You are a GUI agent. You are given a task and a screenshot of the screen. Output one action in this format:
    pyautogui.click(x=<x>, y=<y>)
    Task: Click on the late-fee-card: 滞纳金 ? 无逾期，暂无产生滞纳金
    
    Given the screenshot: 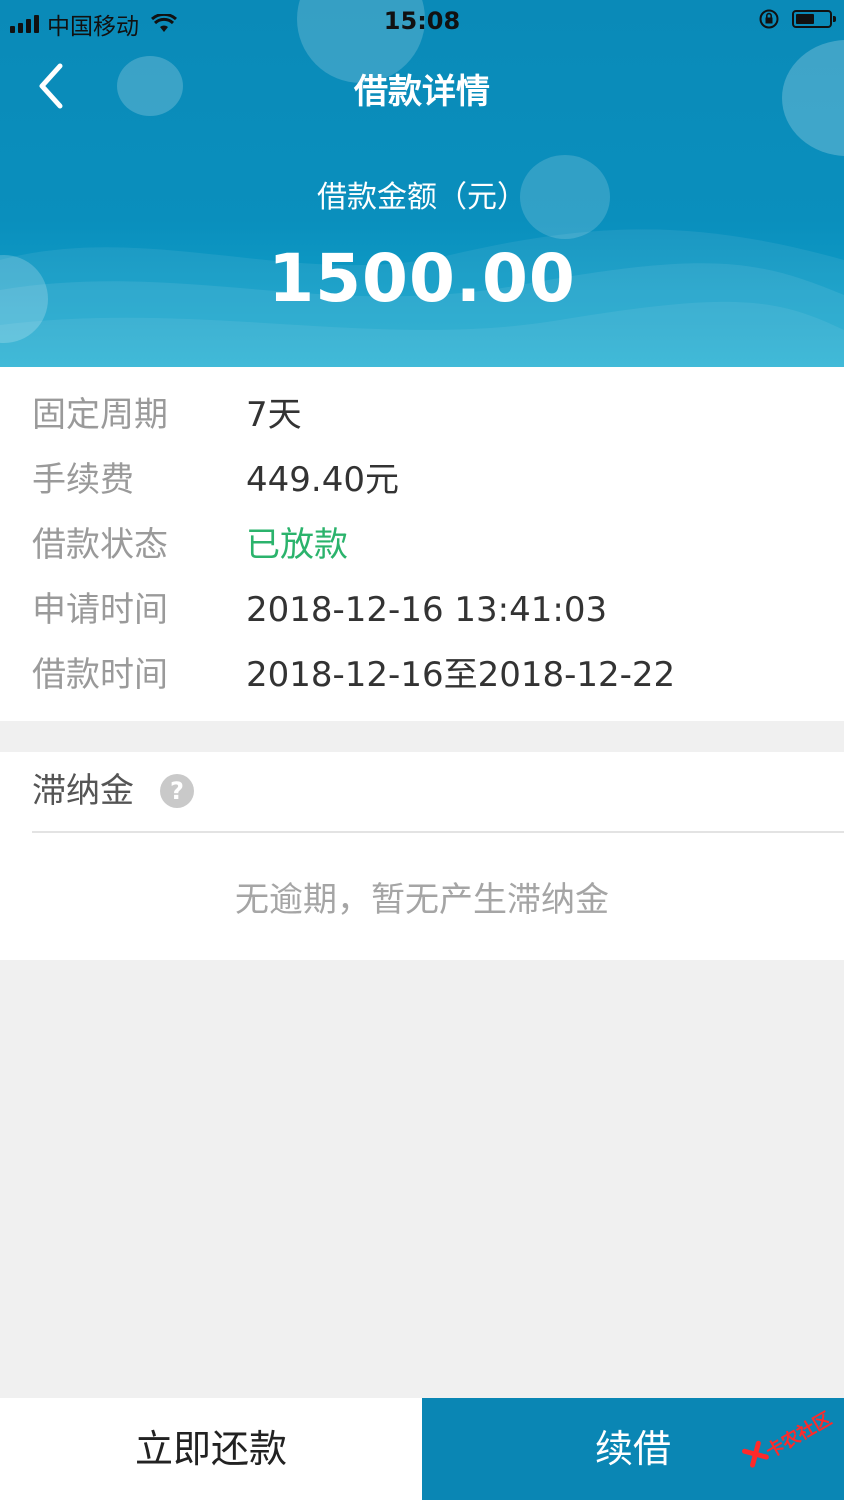 What is the action you would take?
    pyautogui.click(x=422, y=856)
    